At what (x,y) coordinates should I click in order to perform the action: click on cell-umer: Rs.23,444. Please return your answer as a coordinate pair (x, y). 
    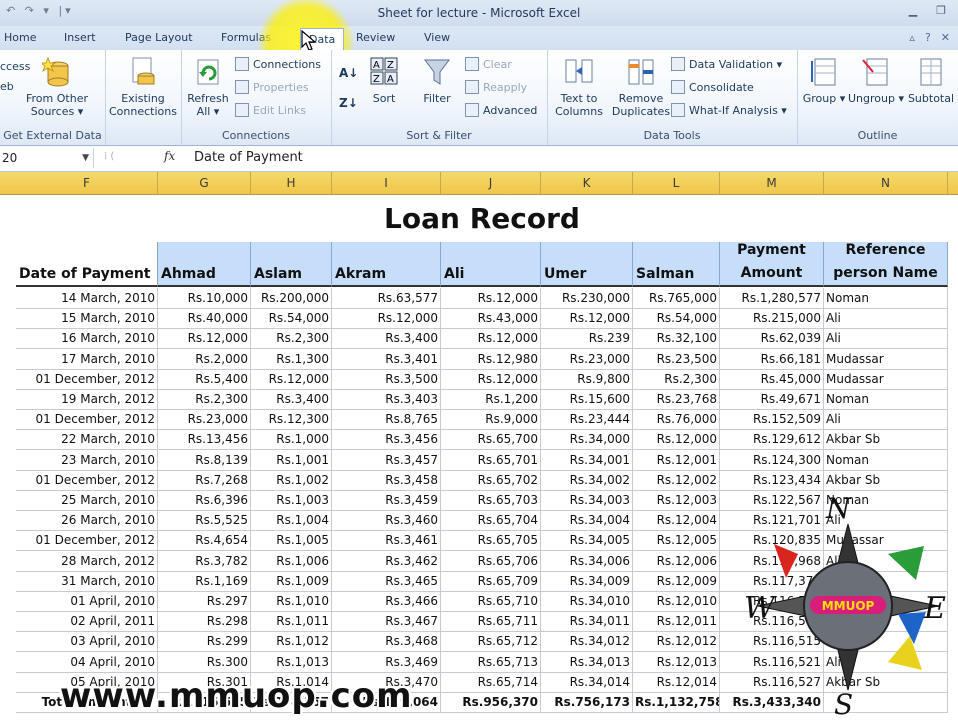
    Looking at the image, I should click on (587, 419).